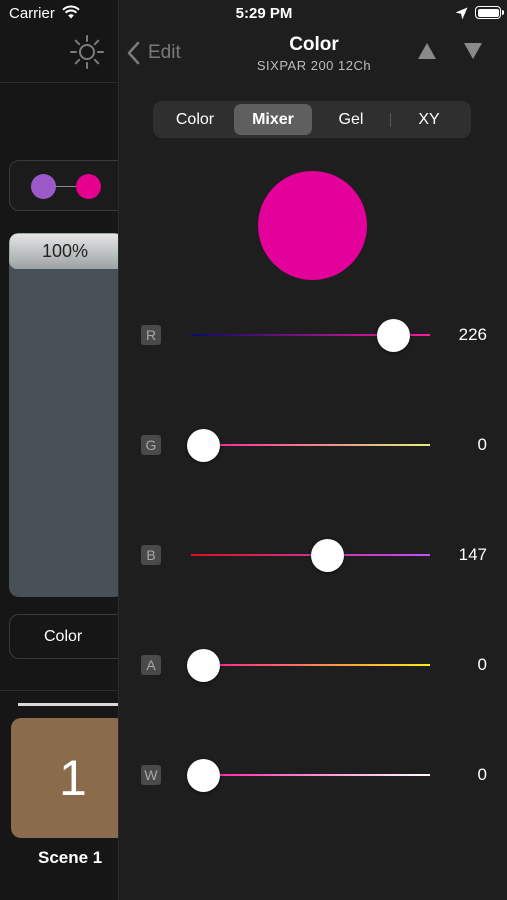 The width and height of the screenshot is (507, 900). Describe the element at coordinates (472, 334) in the screenshot. I see `slider-value-red: 226` at that location.